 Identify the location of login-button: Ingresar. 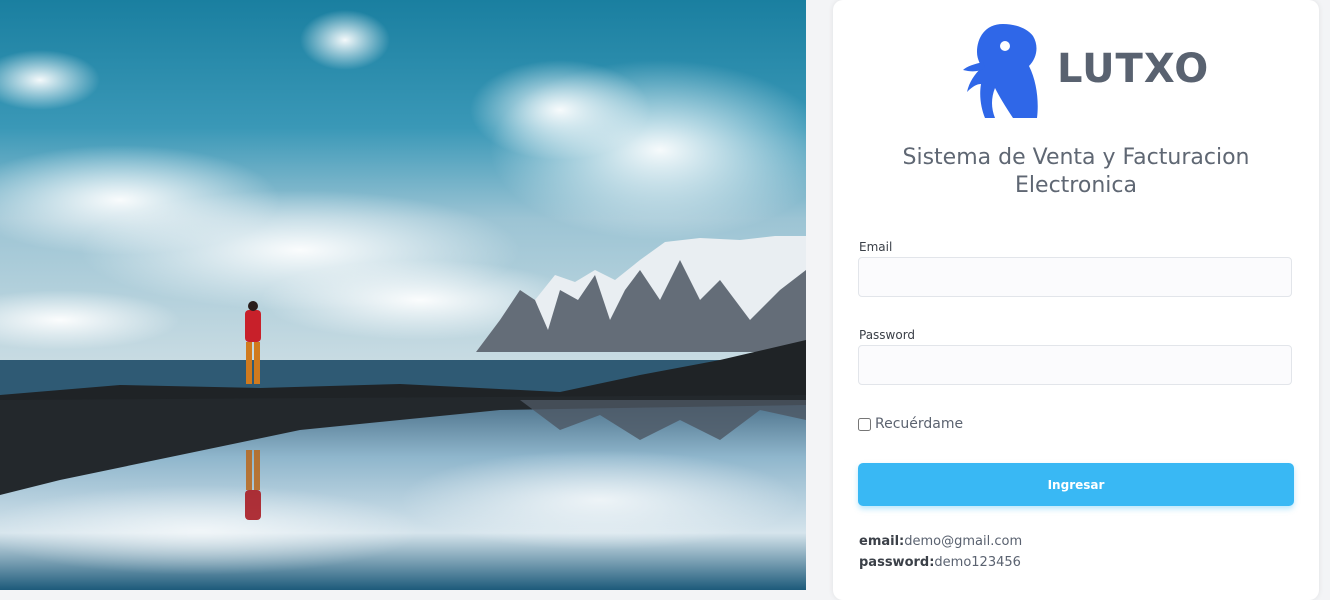
(1076, 484).